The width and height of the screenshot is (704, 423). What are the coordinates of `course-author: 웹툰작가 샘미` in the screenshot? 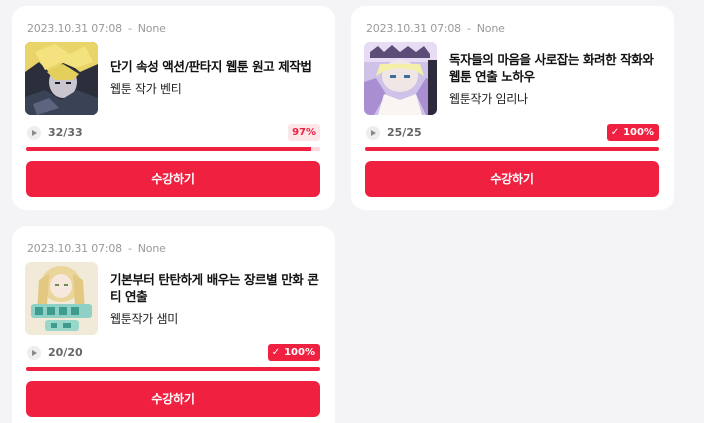 It's located at (144, 319).